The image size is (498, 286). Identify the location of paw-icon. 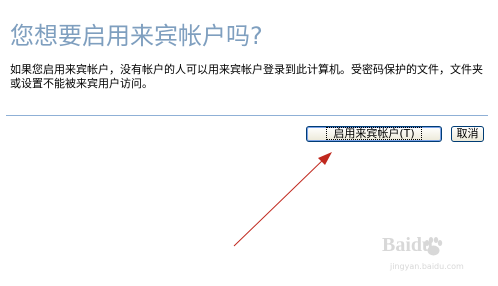
(433, 246).